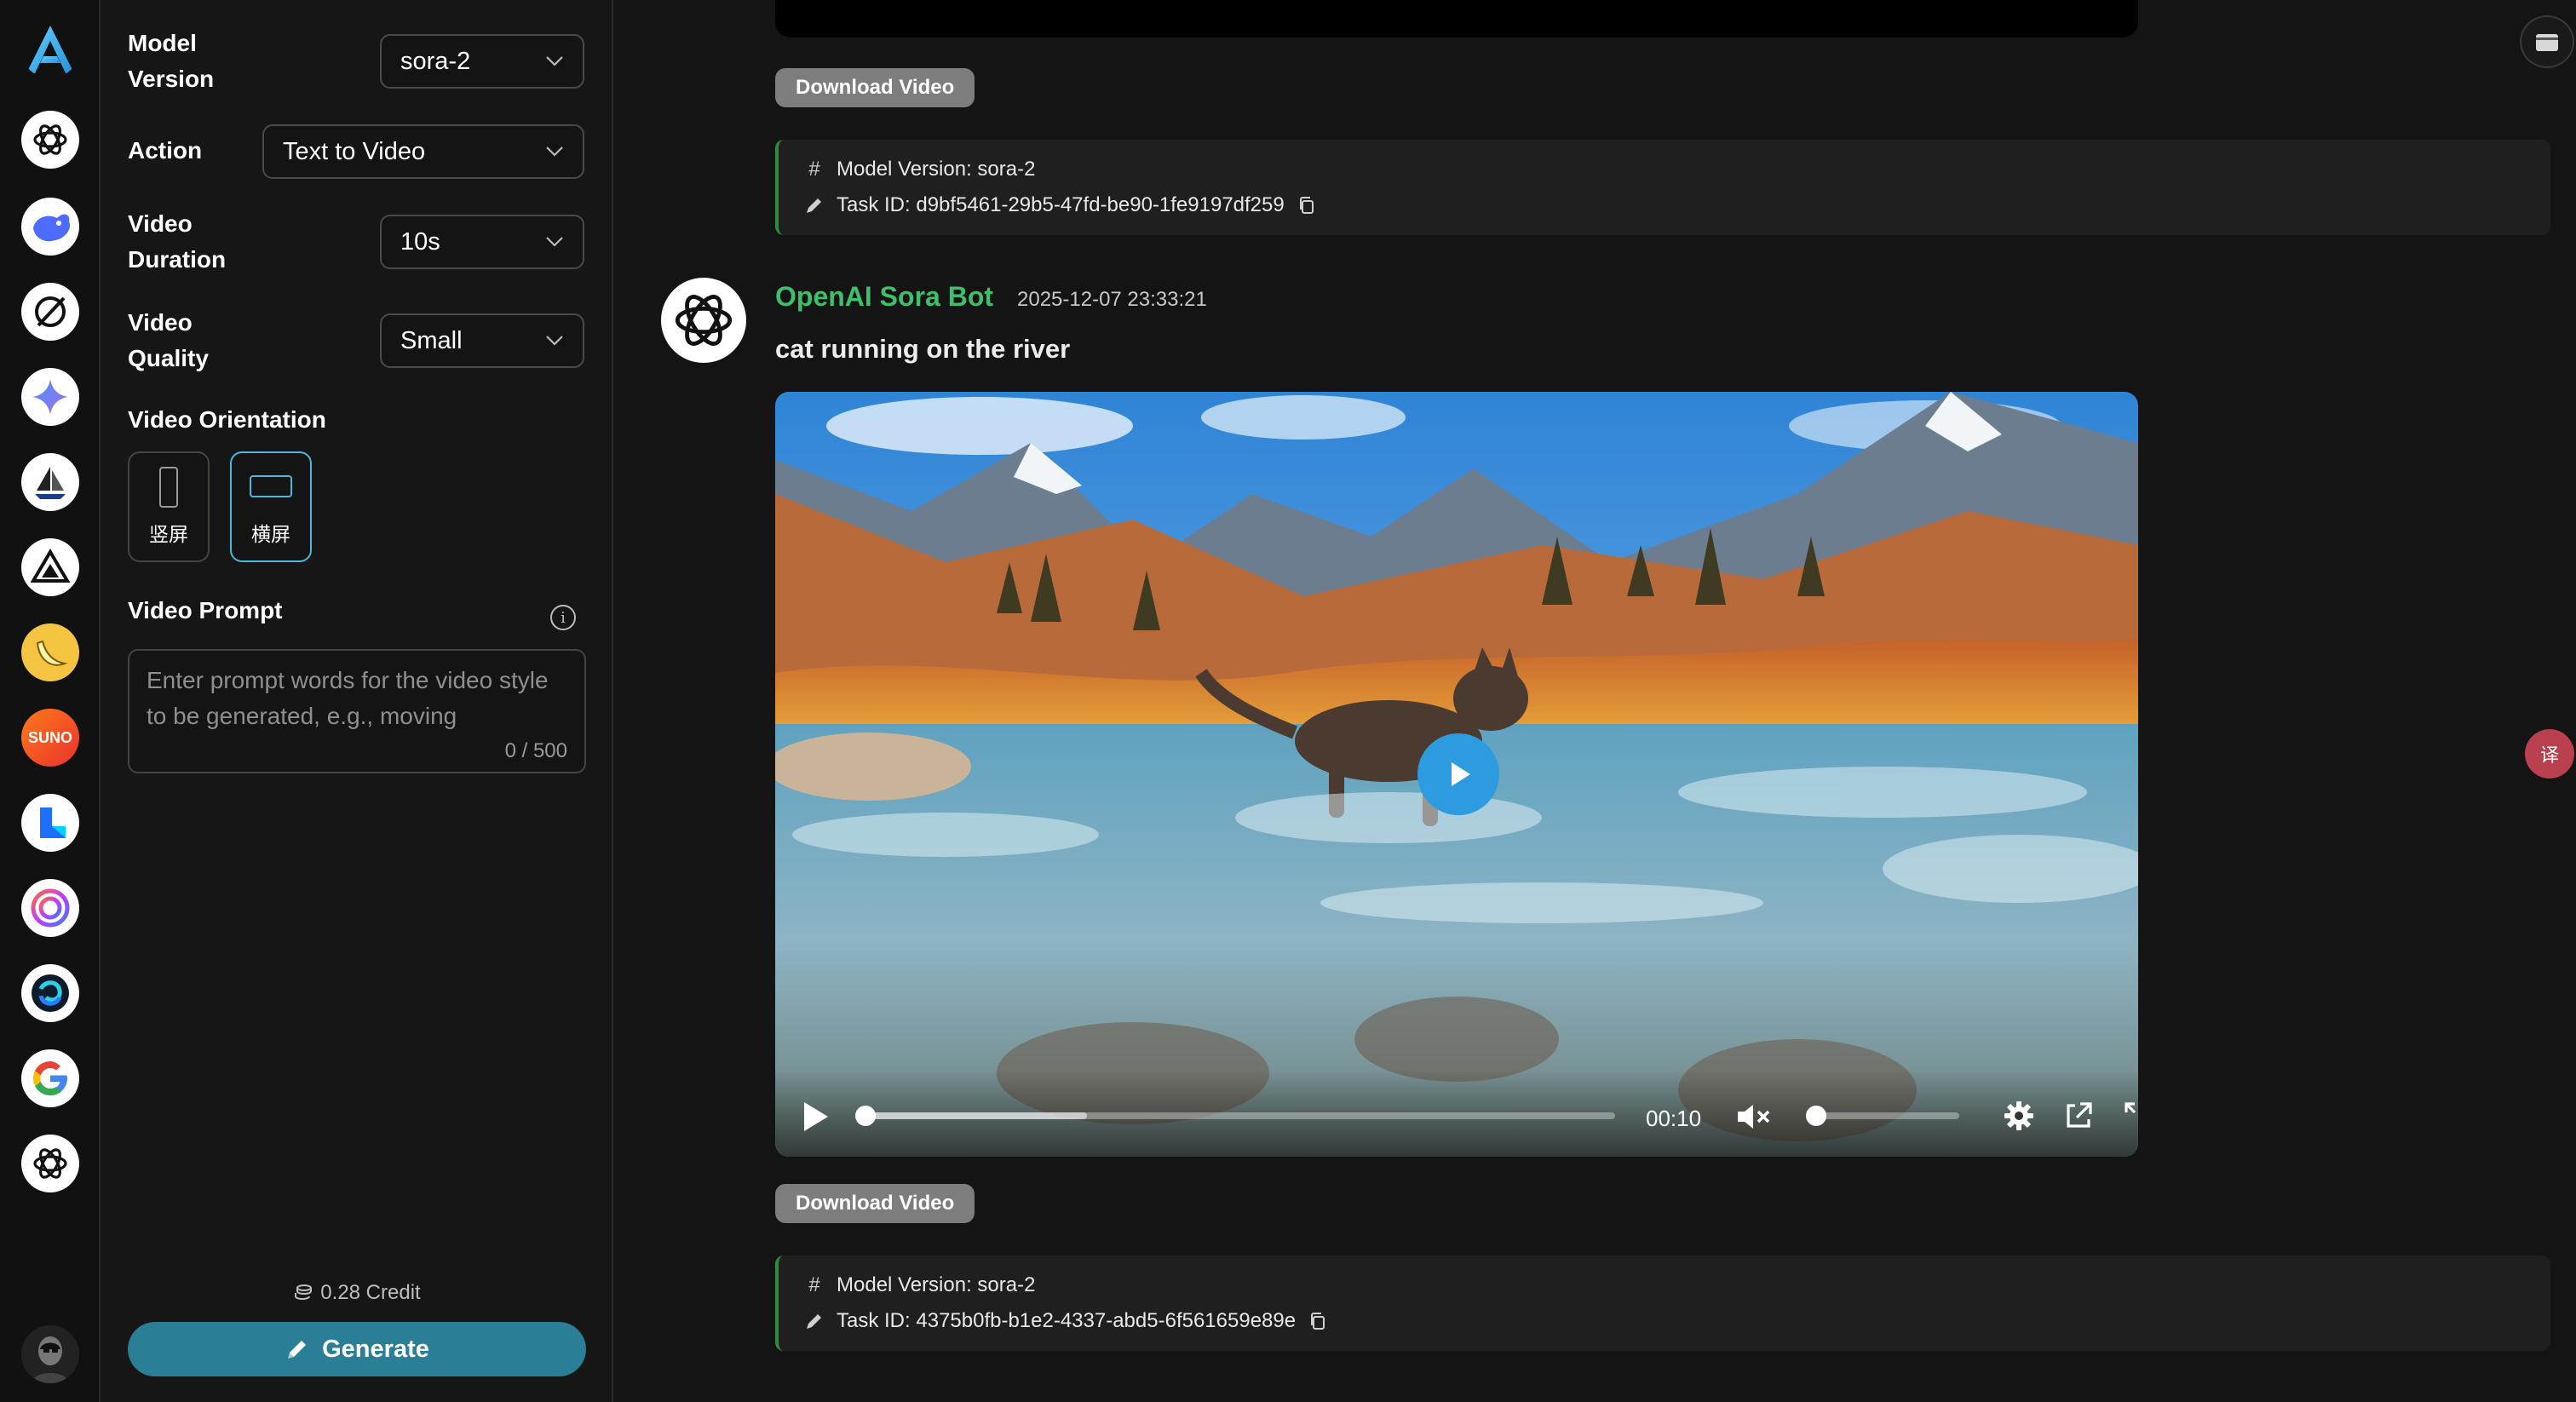 This screenshot has height=1402, width=2576. Describe the element at coordinates (50, 908) in the screenshot. I see `spiral-icon` at that location.